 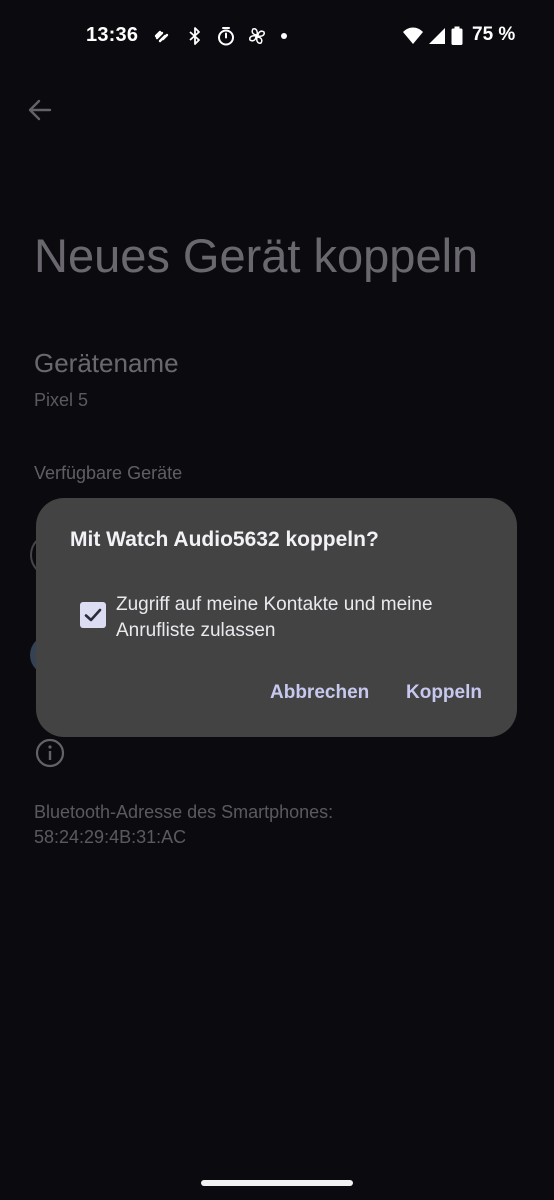 I want to click on status-bar: 13:36 75 %, so click(x=277, y=36).